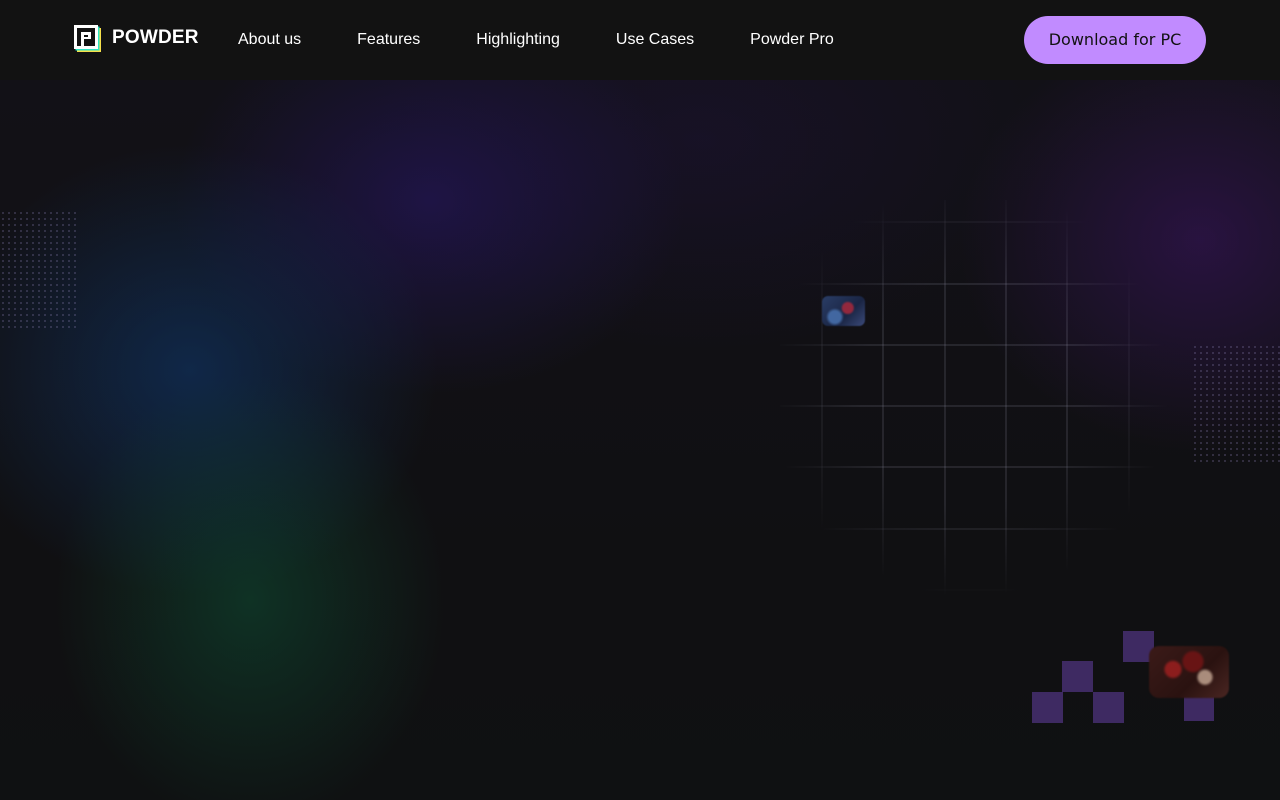  Describe the element at coordinates (1115, 40) in the screenshot. I see `download-for-pc-button: Download for PC` at that location.